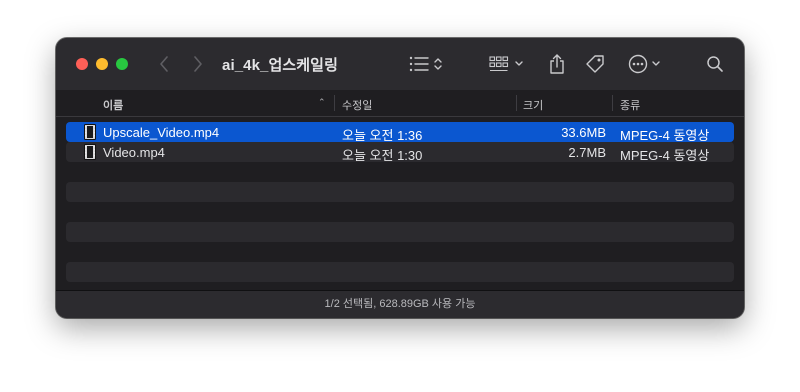  What do you see at coordinates (82, 64) in the screenshot?
I see `close-window-button` at bounding box center [82, 64].